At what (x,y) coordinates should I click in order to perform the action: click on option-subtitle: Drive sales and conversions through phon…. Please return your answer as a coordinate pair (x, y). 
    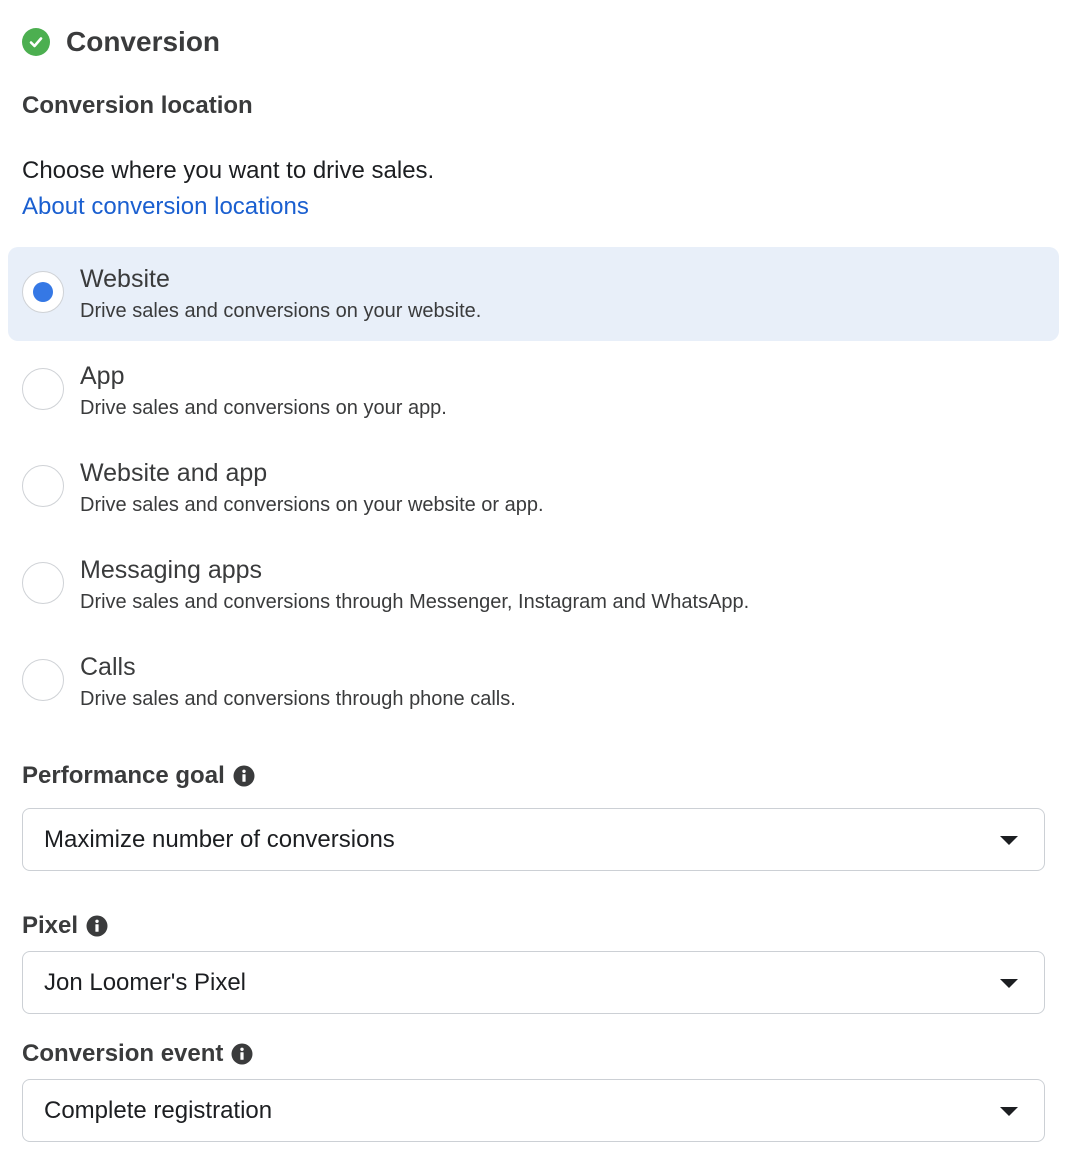
    Looking at the image, I should click on (298, 699).